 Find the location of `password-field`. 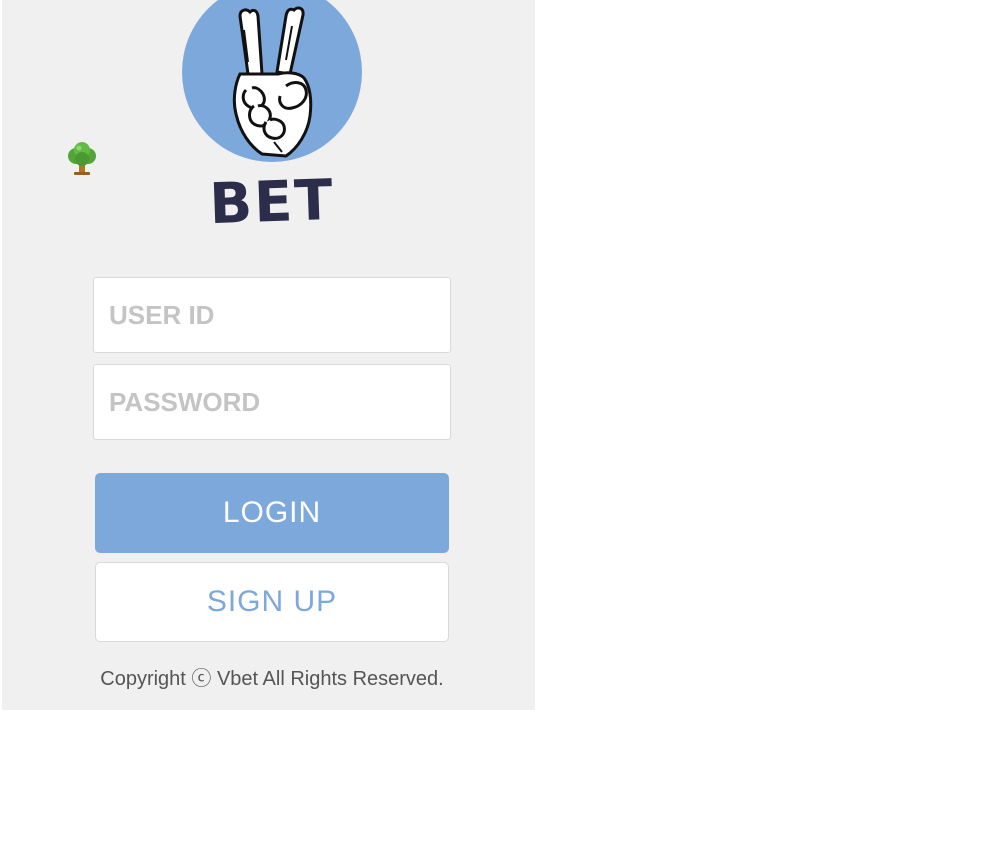

password-field is located at coordinates (272, 402).